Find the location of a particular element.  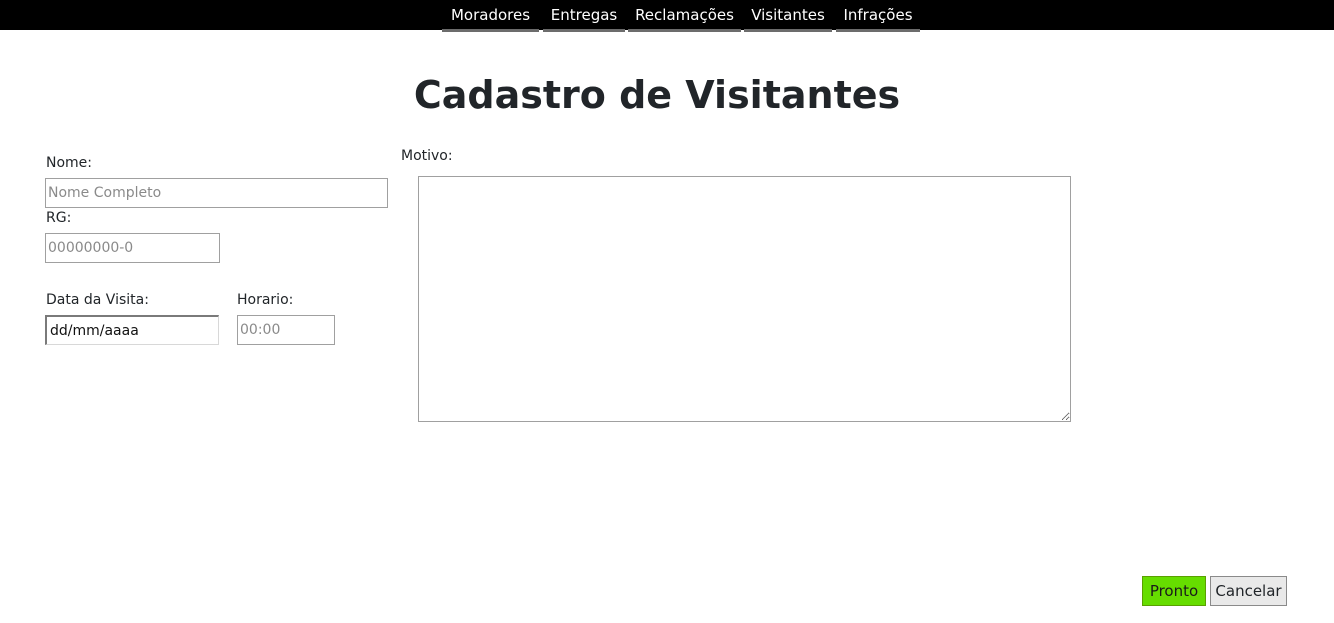

page-title: Cadastro de Visitantes is located at coordinates (657, 95).